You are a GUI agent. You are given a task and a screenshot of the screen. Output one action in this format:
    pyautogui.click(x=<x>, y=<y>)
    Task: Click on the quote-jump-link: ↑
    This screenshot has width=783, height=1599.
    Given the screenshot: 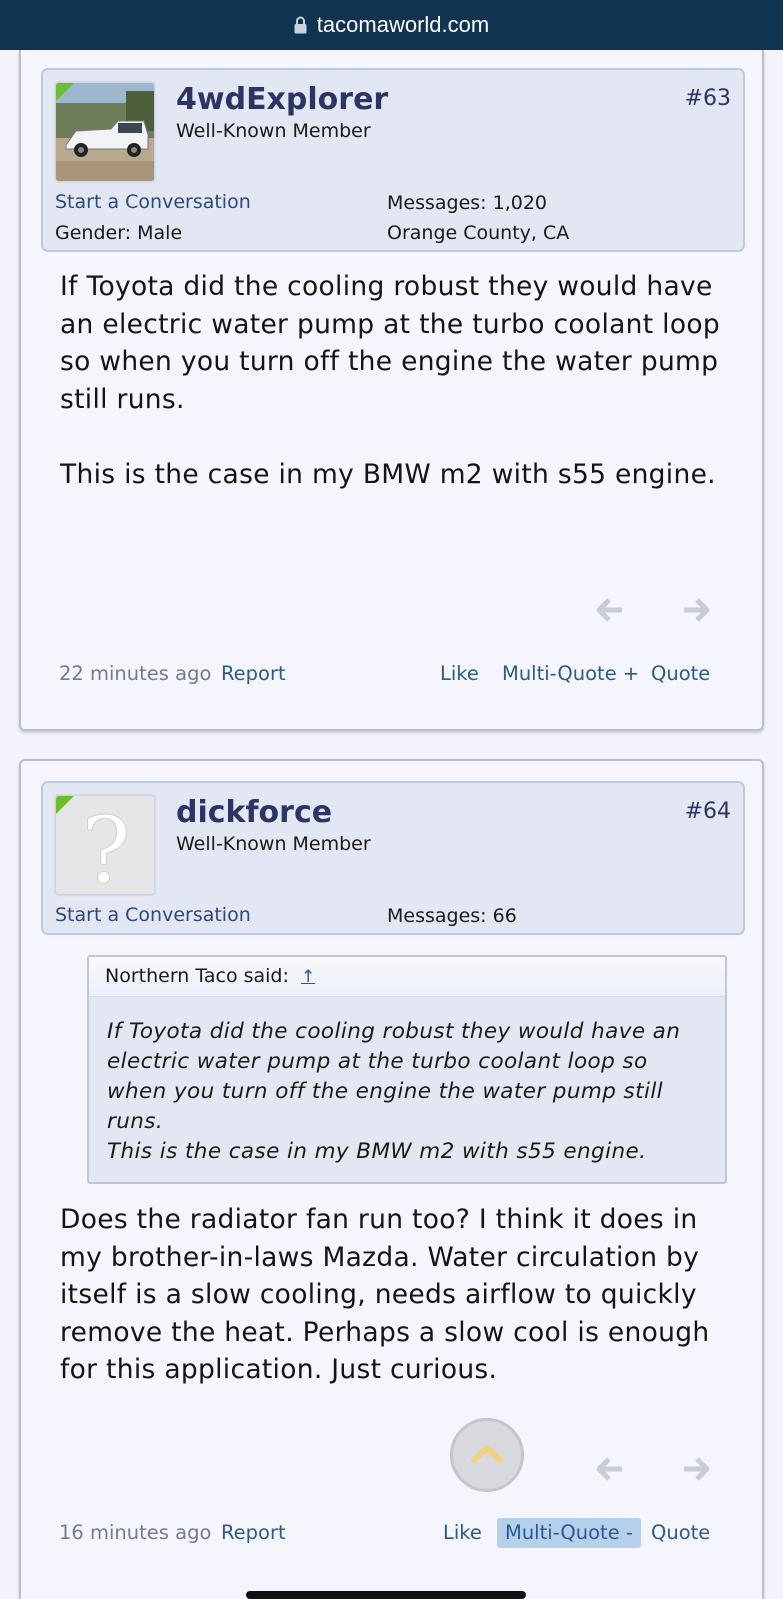 What is the action you would take?
    pyautogui.click(x=308, y=977)
    